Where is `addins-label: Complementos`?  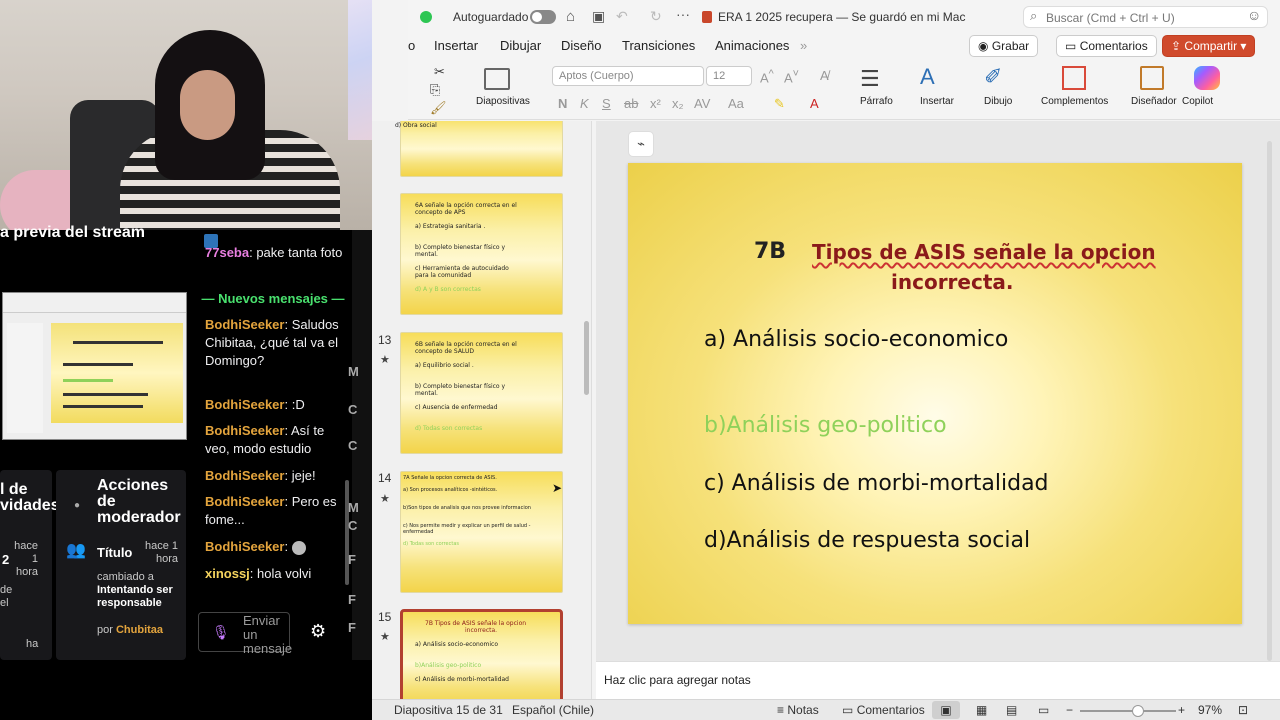
addins-label: Complementos is located at coordinates (1075, 101).